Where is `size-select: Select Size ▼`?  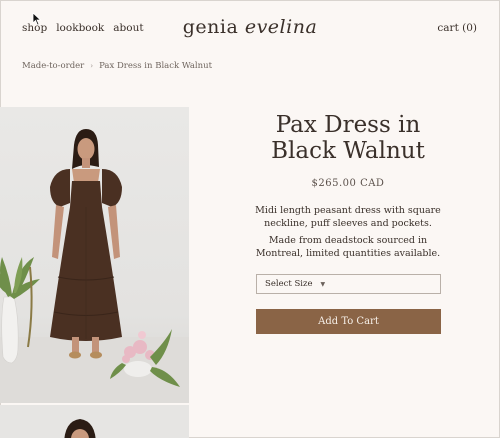
size-select: Select Size ▼ is located at coordinates (348, 284).